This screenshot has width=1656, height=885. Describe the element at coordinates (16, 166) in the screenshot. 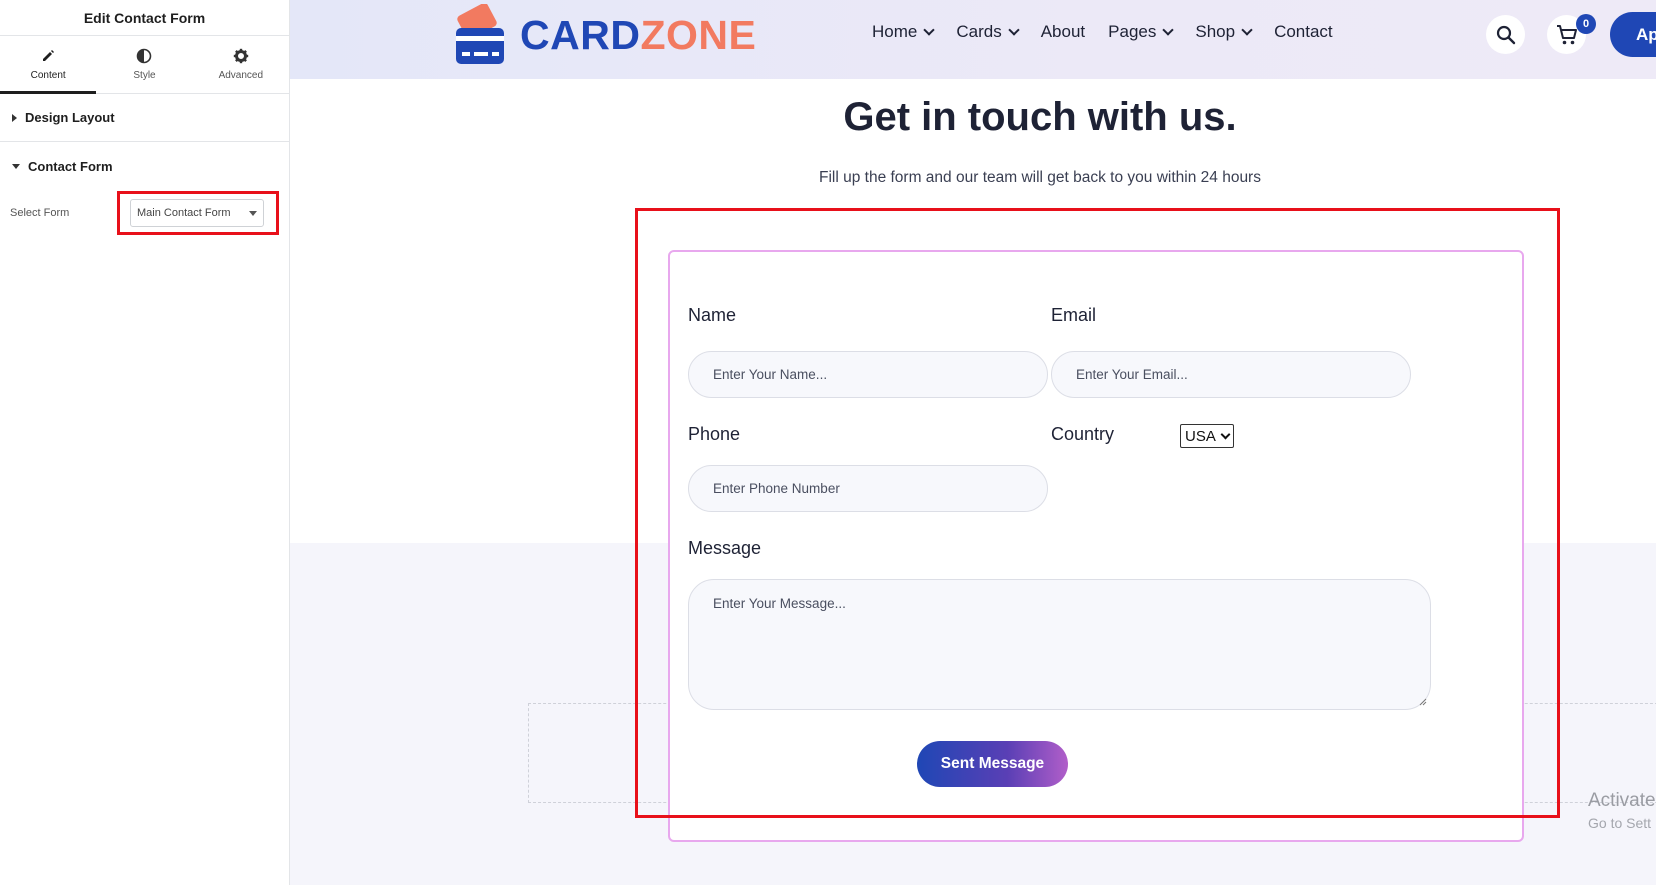

I see `caret-down-icon` at that location.